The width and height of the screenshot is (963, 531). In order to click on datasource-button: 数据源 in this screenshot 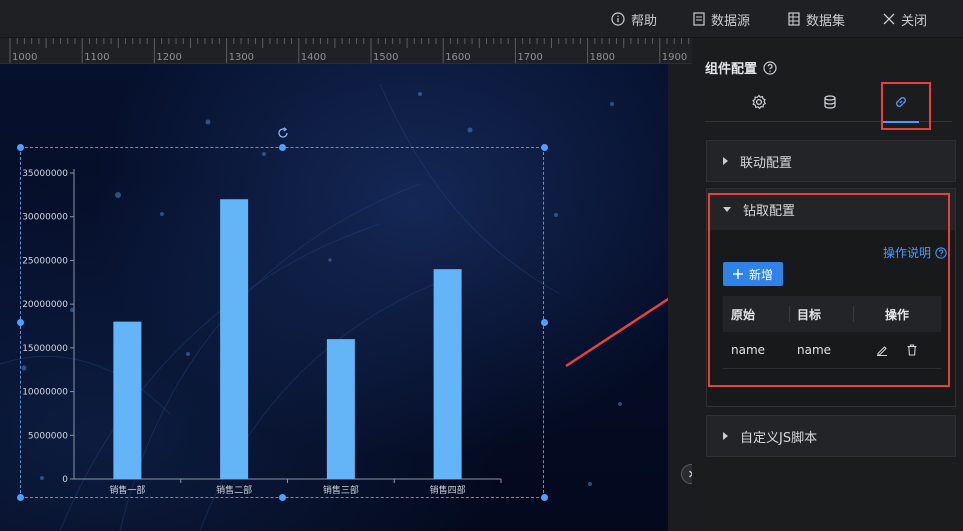, I will do `click(721, 19)`.